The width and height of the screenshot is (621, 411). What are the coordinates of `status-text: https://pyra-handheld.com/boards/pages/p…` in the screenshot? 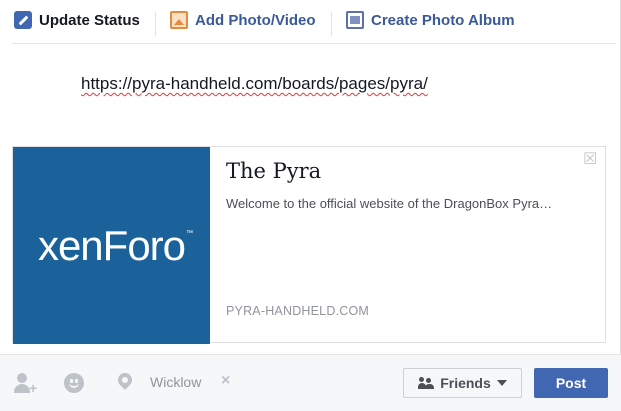 It's located at (254, 83).